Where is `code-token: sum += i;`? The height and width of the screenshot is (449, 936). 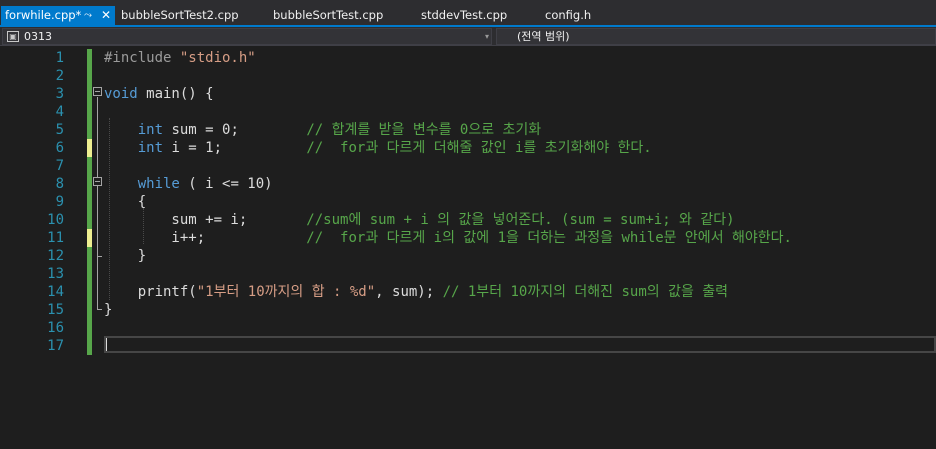
code-token: sum += i; is located at coordinates (205, 220).